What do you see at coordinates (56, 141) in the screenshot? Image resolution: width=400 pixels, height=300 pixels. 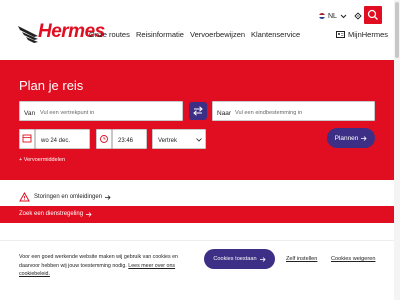 I see `date-value: wo 24 dec.` at bounding box center [56, 141].